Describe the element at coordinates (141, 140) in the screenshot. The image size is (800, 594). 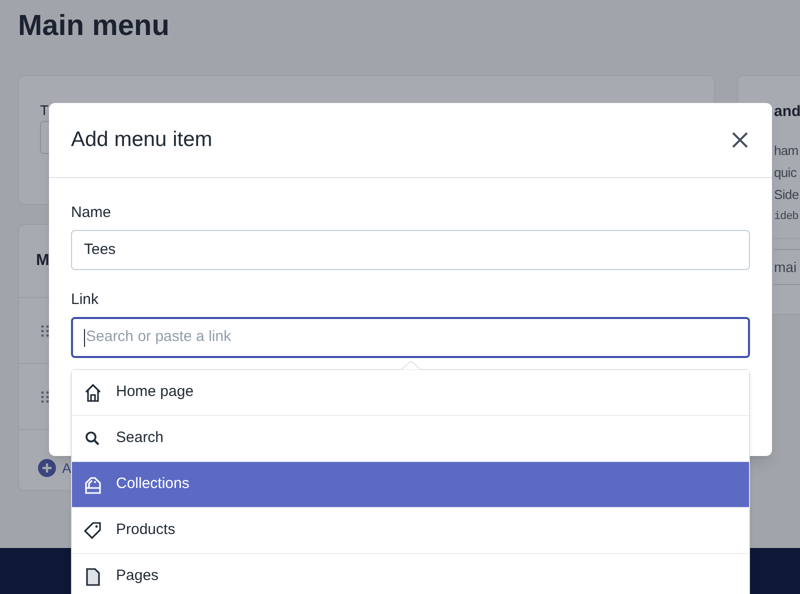
I see `modal-title: Add menu item` at that location.